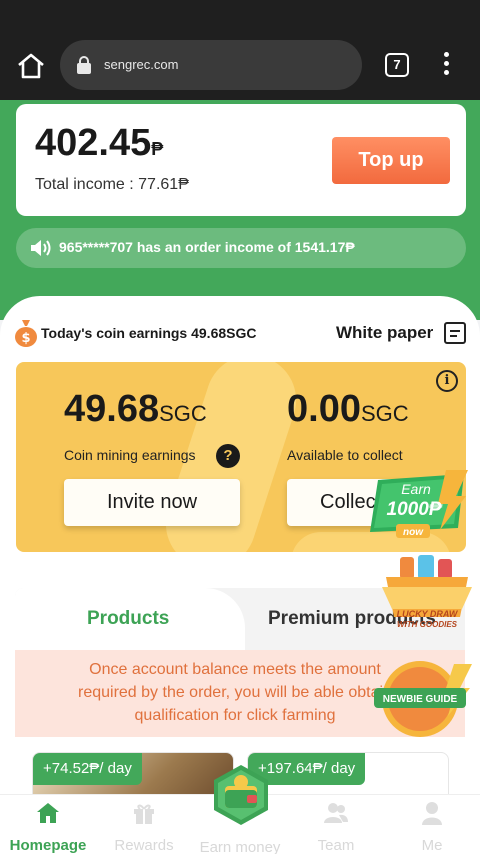 Image resolution: width=480 pixels, height=854 pixels. Describe the element at coordinates (336, 845) in the screenshot. I see `nav-team-label: Team` at that location.